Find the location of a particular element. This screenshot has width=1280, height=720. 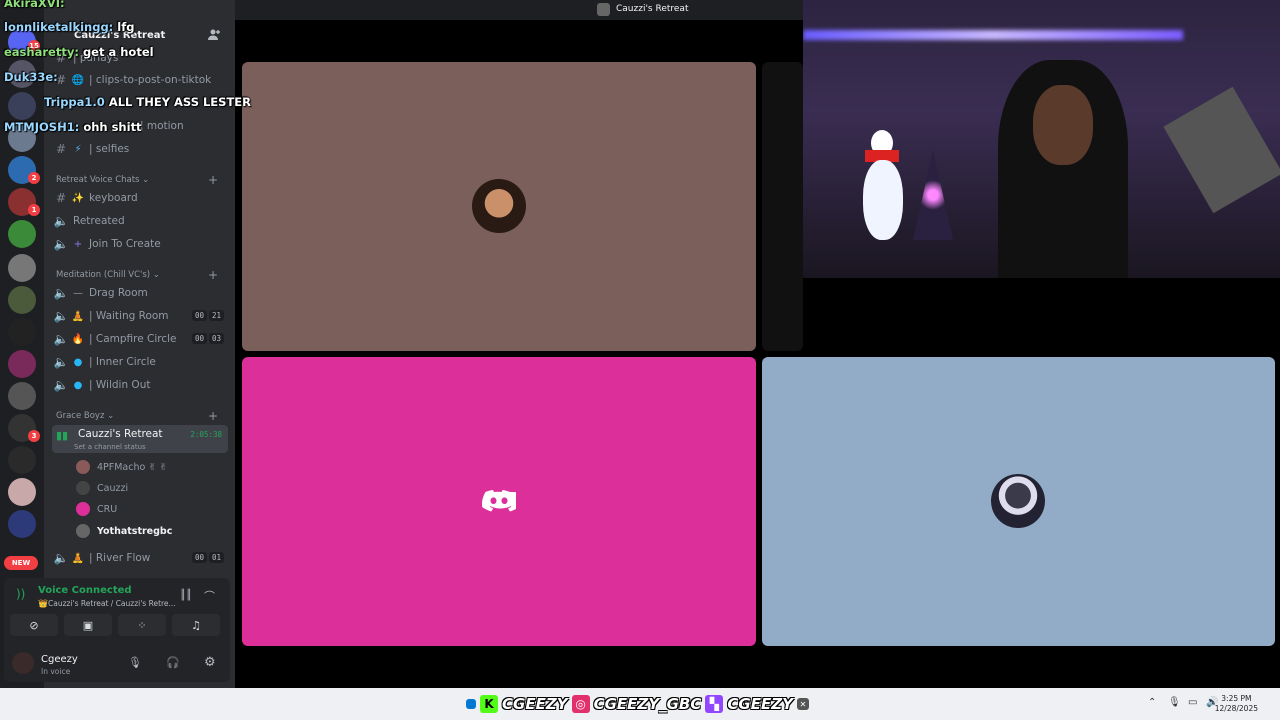

crown-icon: 👑 is located at coordinates (43, 603).